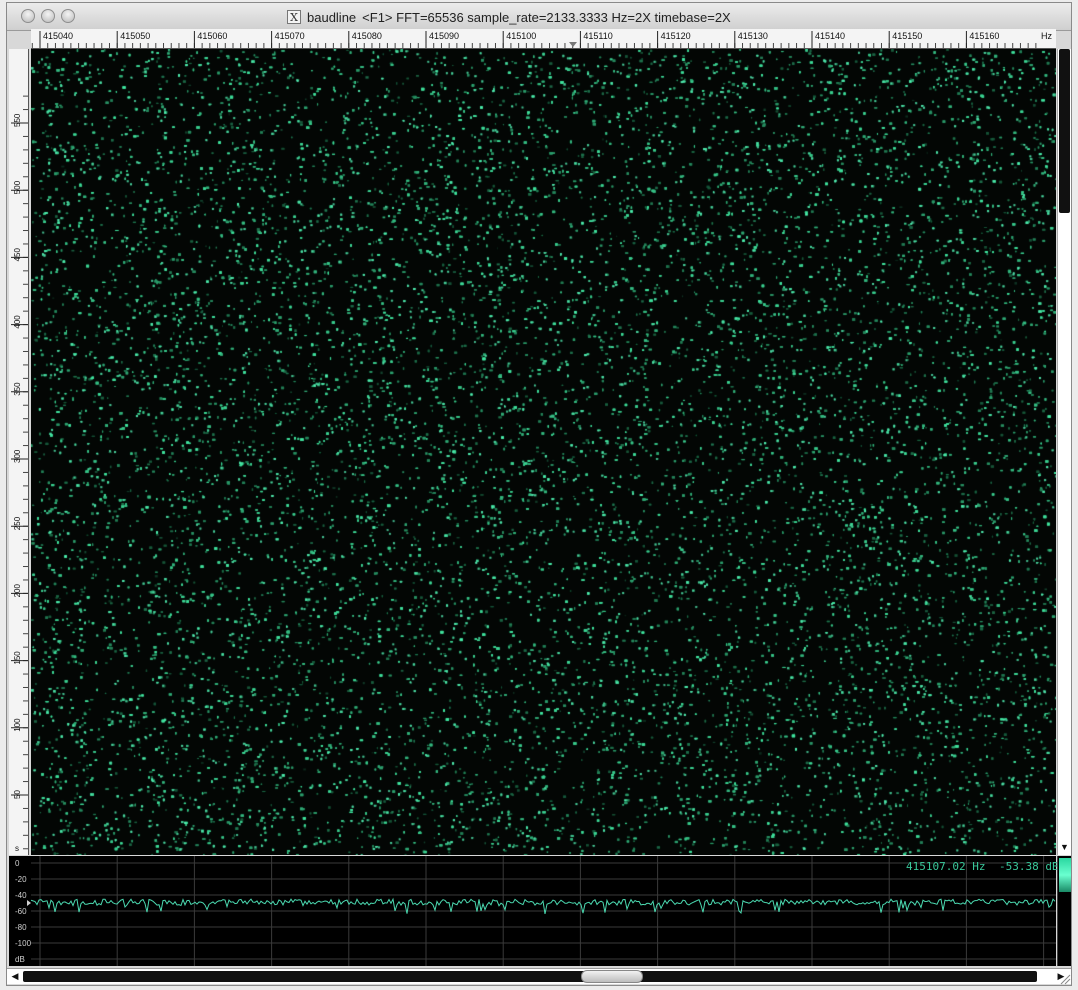  I want to click on db-tick-label: -20, so click(21, 879).